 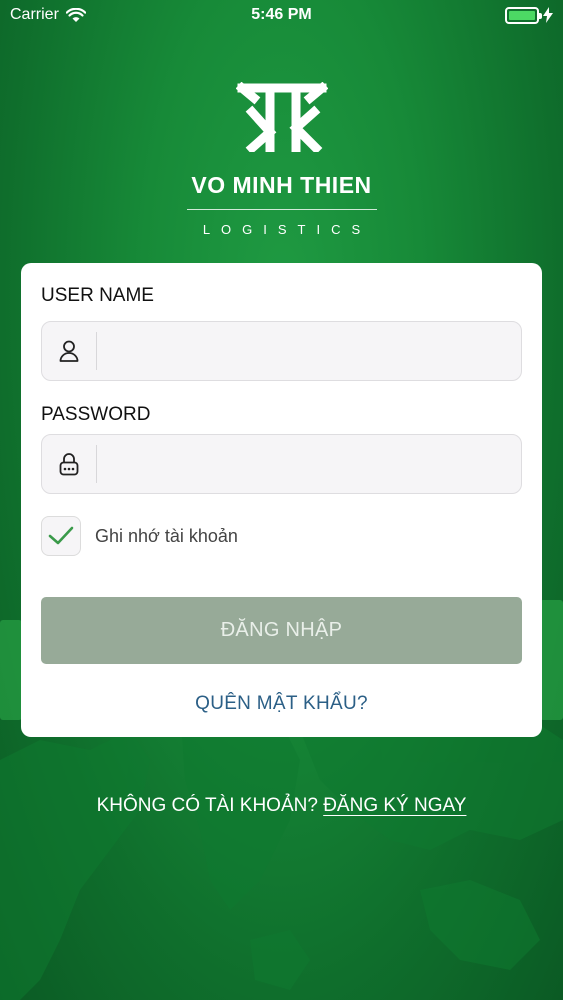 What do you see at coordinates (281, 117) in the screenshot?
I see `logo-mark-icon` at bounding box center [281, 117].